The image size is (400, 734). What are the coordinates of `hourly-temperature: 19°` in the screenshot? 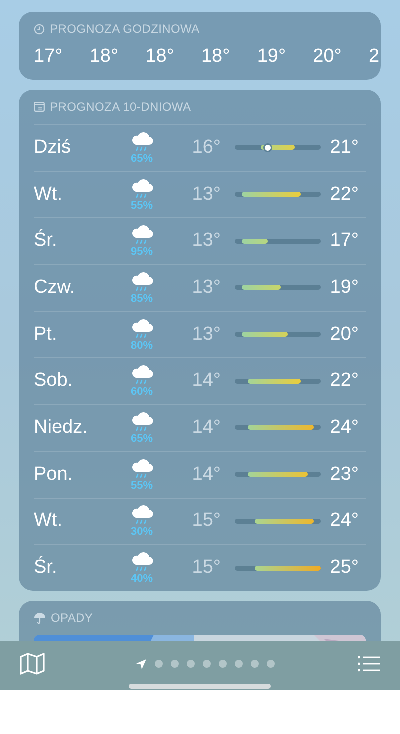 It's located at (272, 57).